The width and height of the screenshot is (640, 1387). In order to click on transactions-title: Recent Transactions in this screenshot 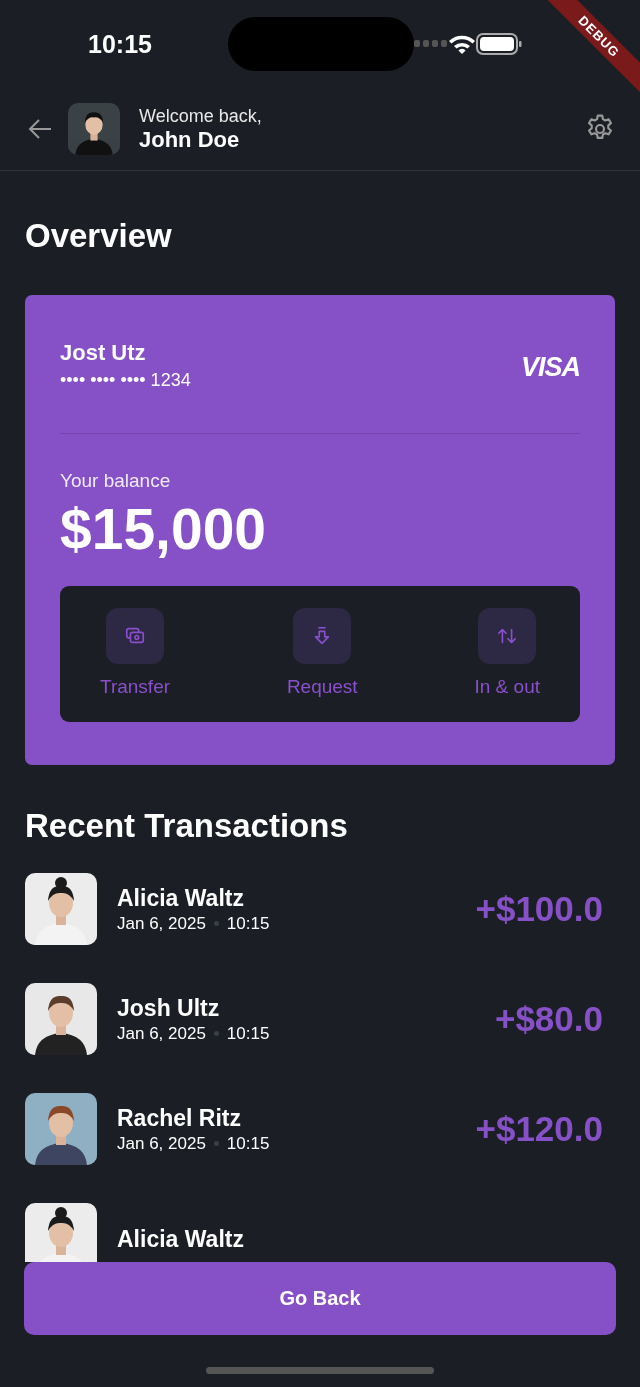, I will do `click(187, 826)`.